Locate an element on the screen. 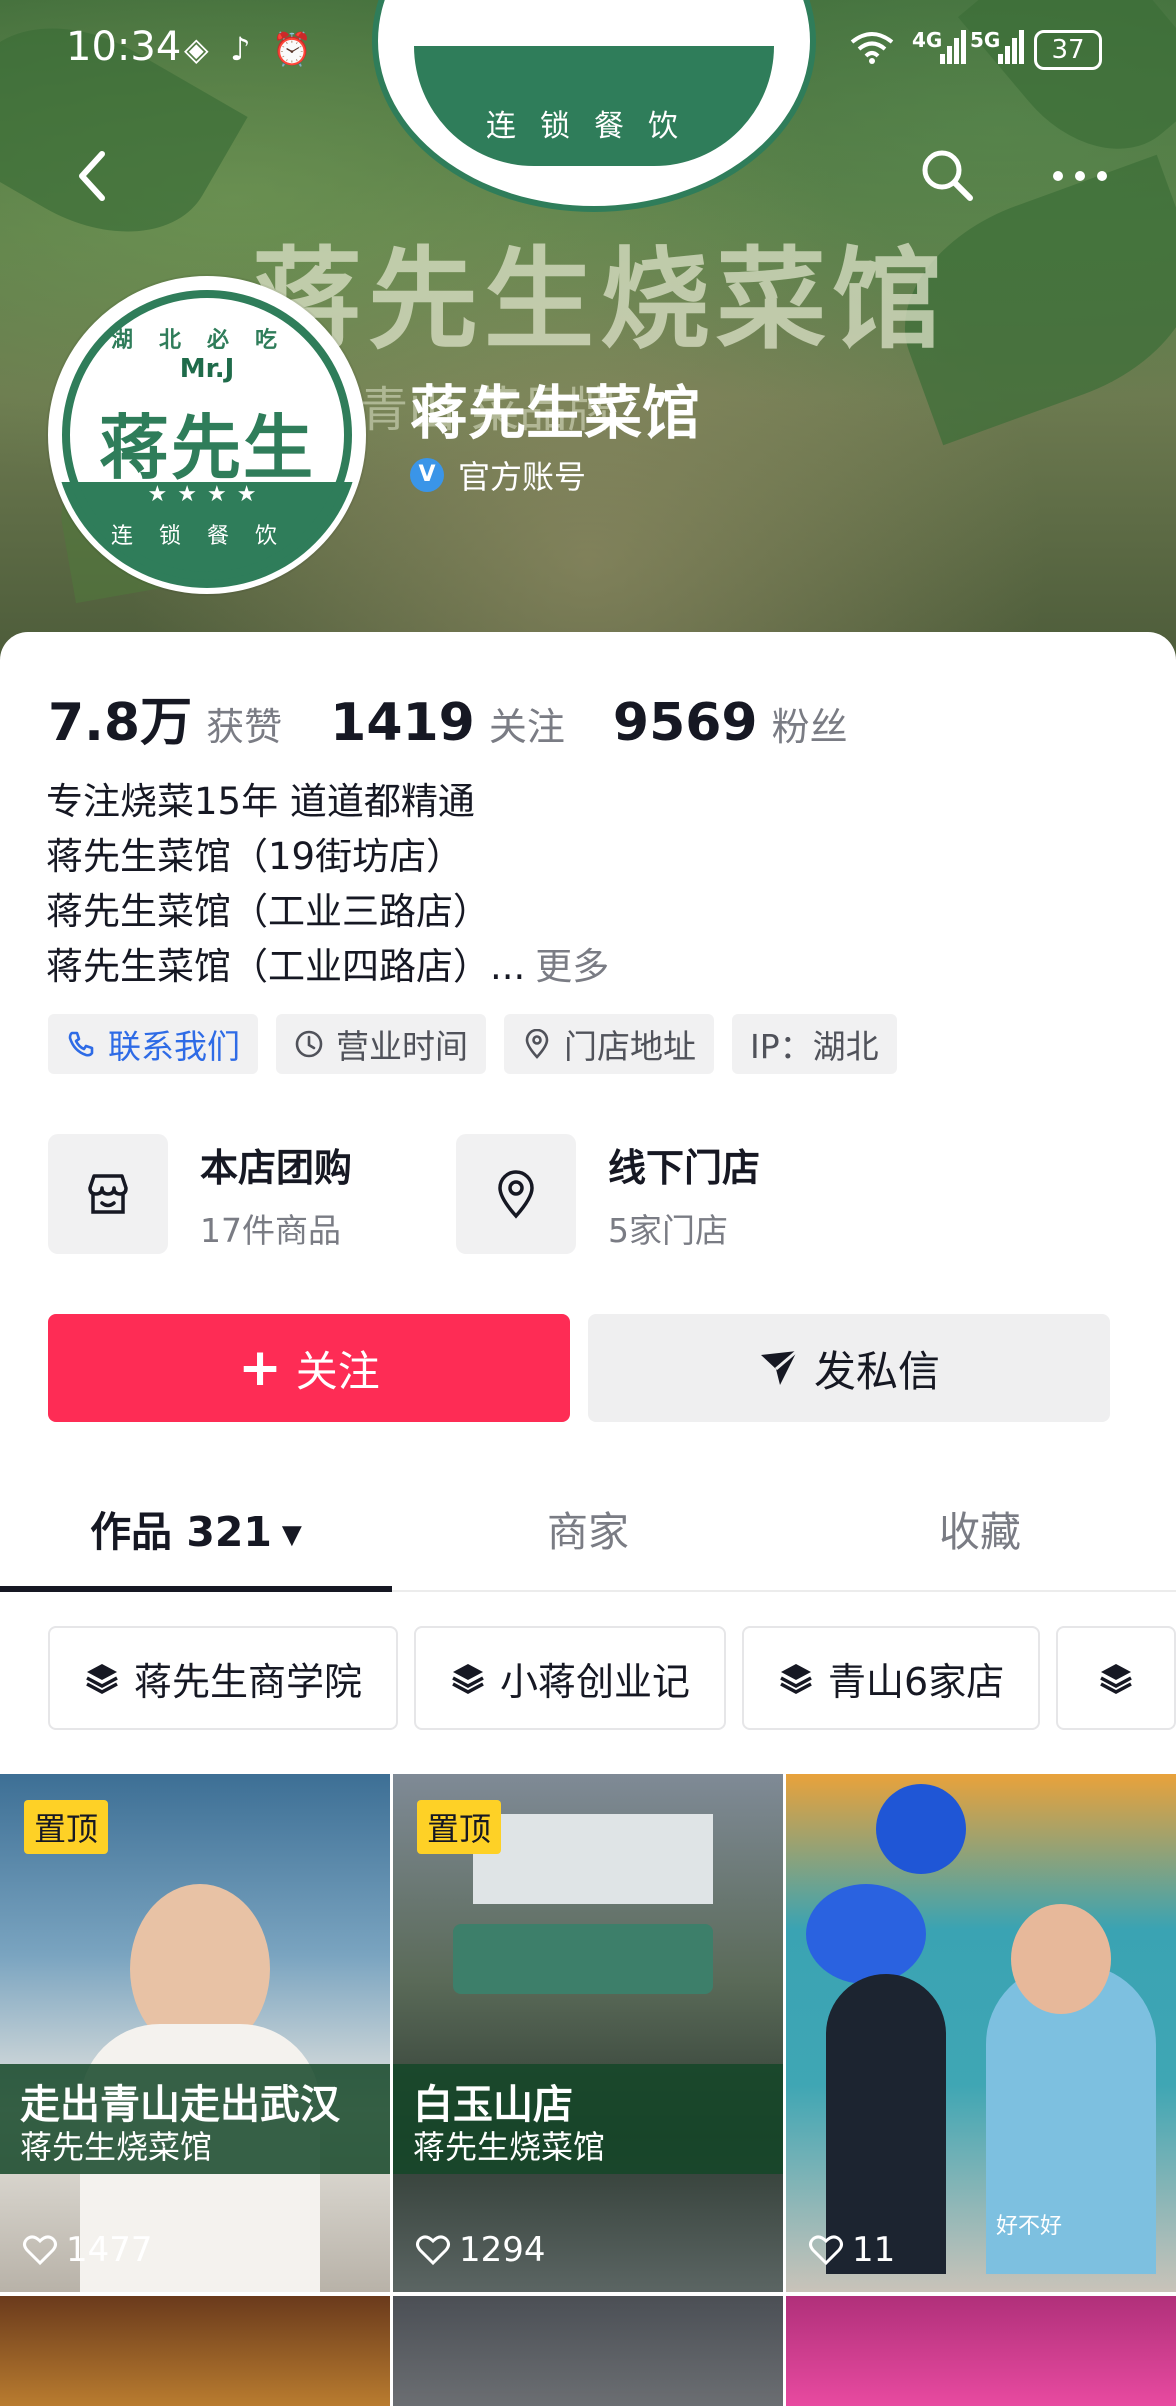  collection-item-partial is located at coordinates (1116, 1678).